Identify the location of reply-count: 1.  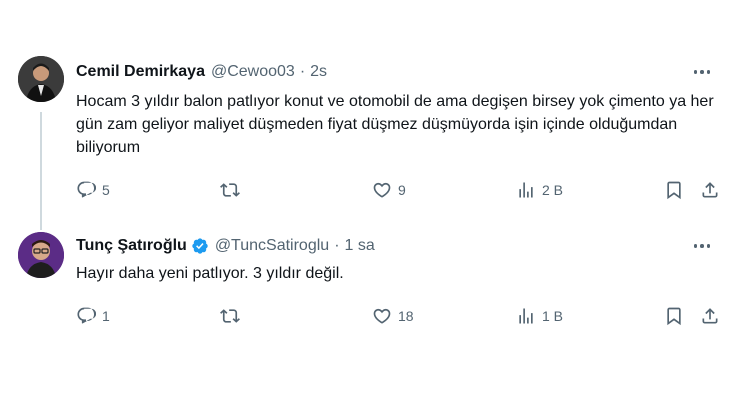
(106, 316).